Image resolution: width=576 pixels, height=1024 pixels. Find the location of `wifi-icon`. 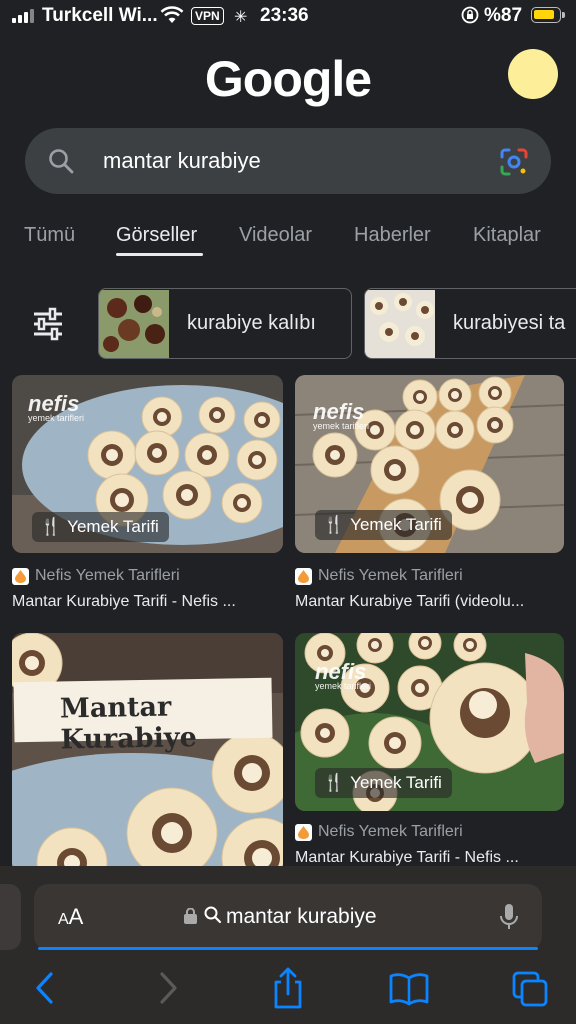

wifi-icon is located at coordinates (172, 18).